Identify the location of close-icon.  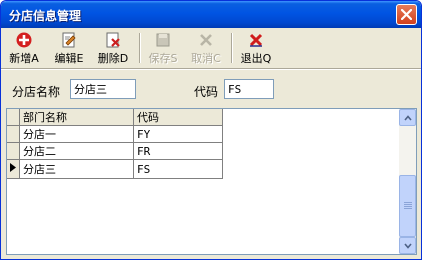
(406, 14).